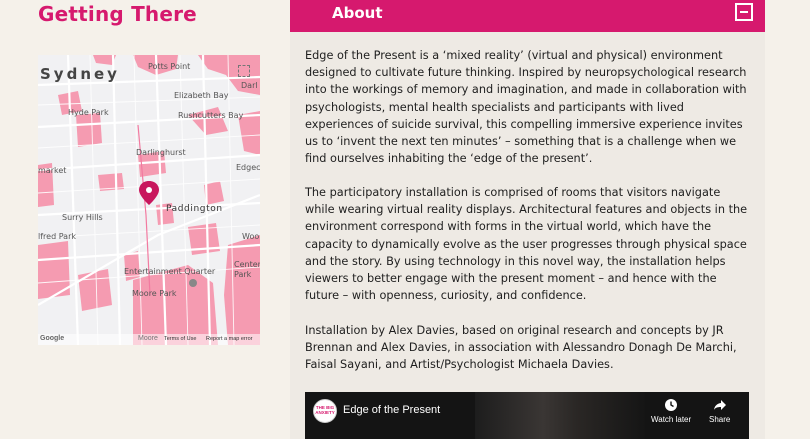 Image resolution: width=810 pixels, height=439 pixels. What do you see at coordinates (357, 13) in the screenshot?
I see `about-title: About` at bounding box center [357, 13].